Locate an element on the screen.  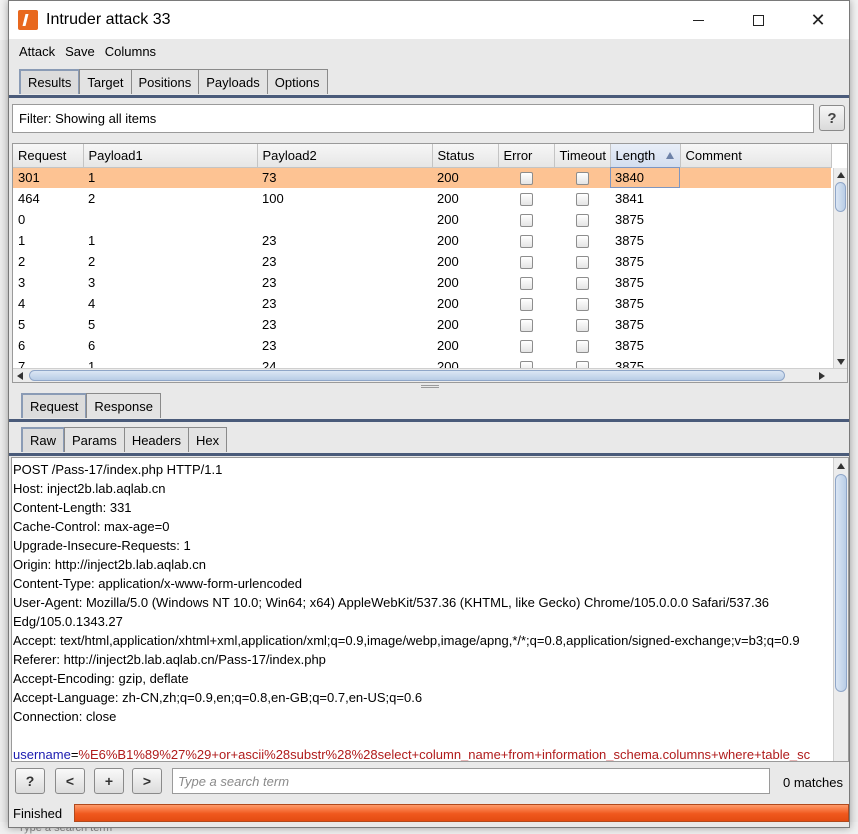
tab-positions: Positions is located at coordinates (165, 81).